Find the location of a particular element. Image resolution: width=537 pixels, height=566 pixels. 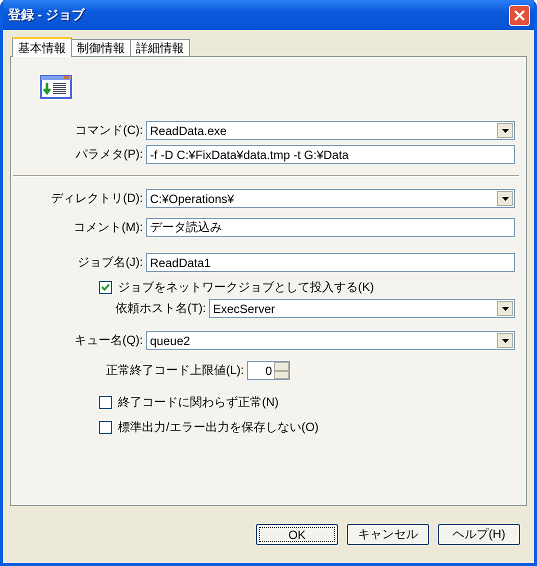

field-label: 正常終了コード上限値(L): is located at coordinates (175, 370).